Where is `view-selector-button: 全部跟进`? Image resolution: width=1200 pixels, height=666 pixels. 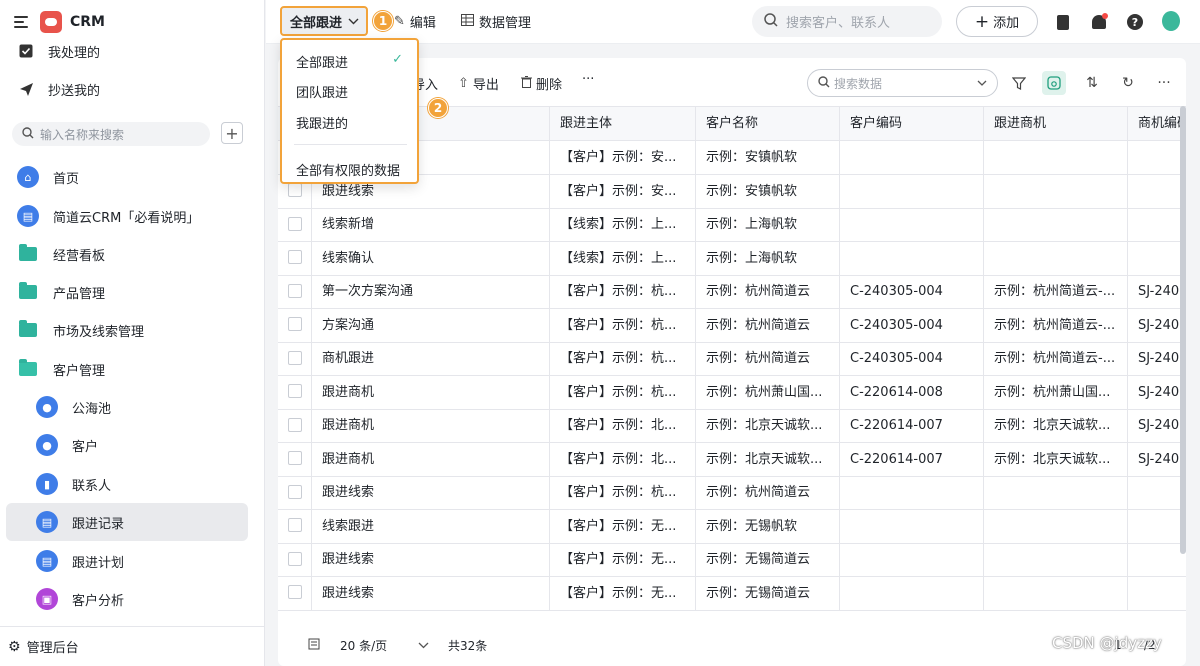 view-selector-button: 全部跟进 is located at coordinates (324, 21).